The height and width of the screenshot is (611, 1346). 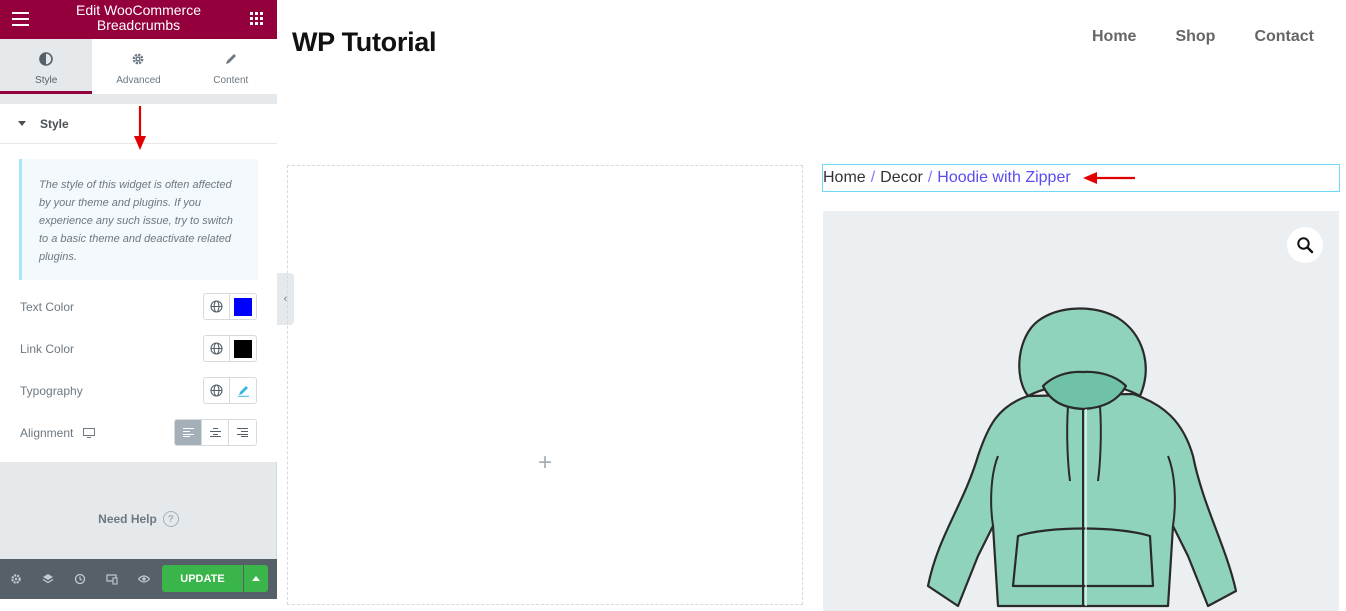 I want to click on hoodie-illustration, so click(x=1082, y=457).